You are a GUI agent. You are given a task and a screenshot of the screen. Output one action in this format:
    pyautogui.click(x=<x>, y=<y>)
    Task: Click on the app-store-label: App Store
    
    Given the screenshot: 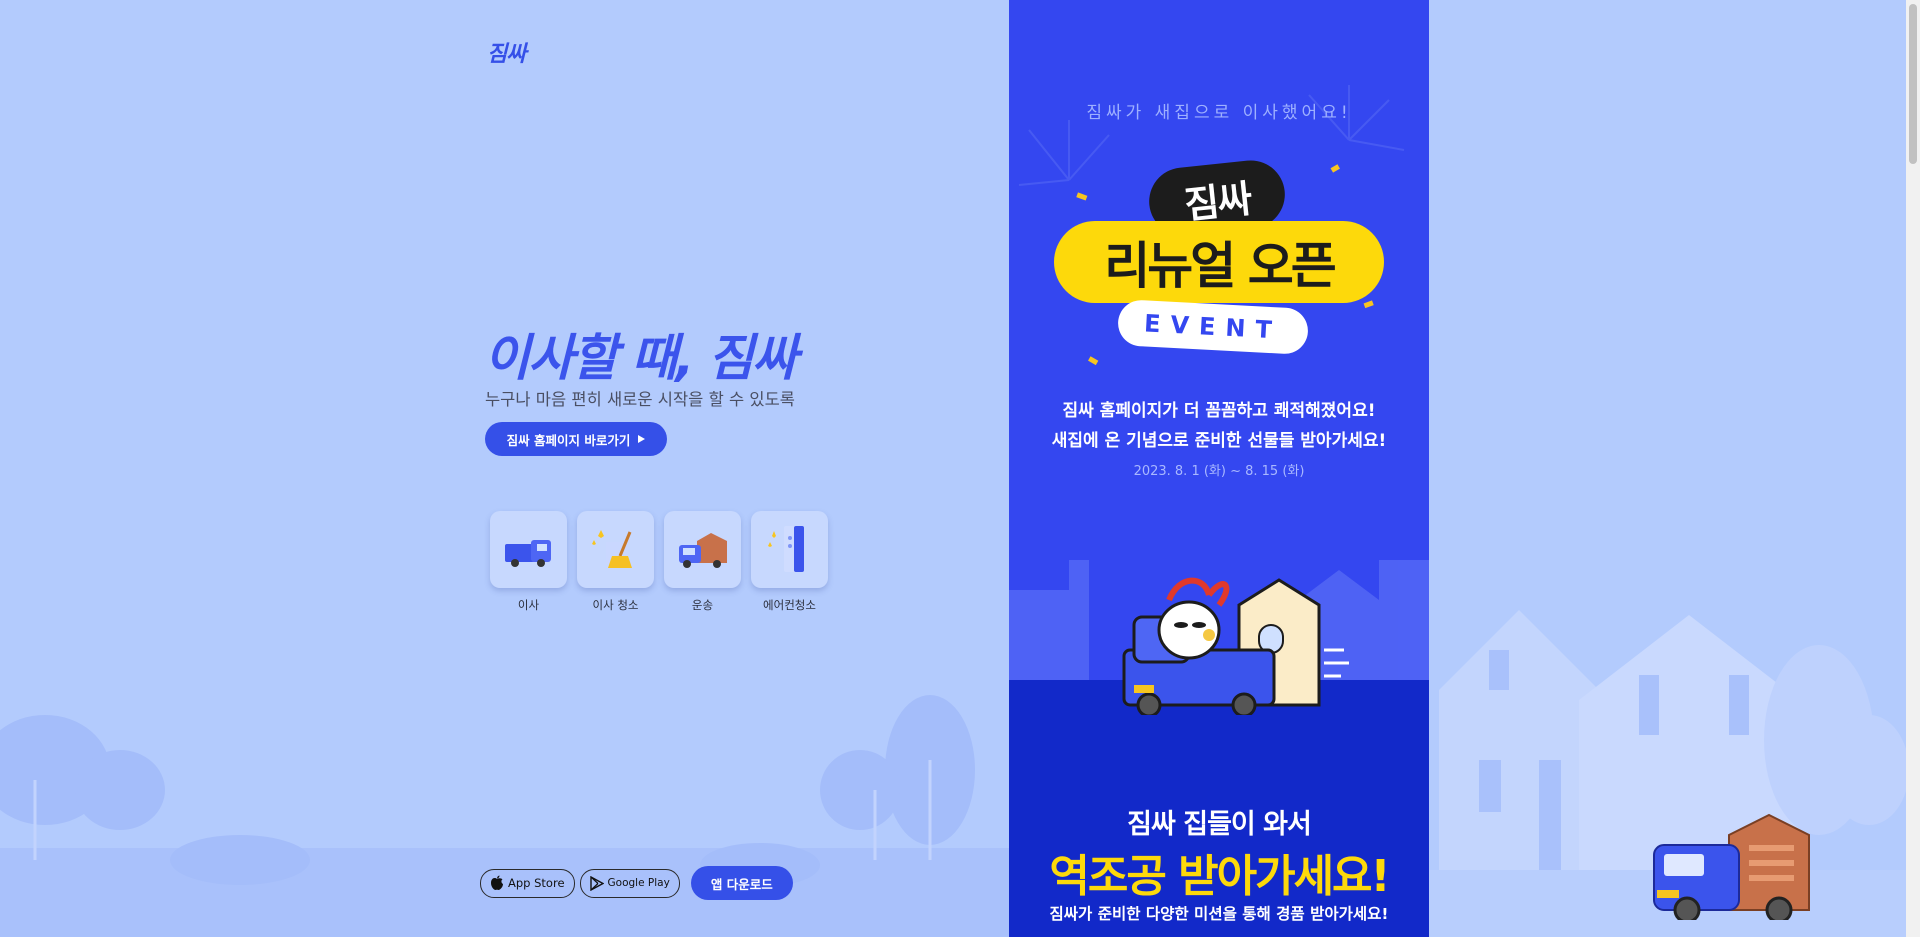 What is the action you would take?
    pyautogui.click(x=536, y=883)
    